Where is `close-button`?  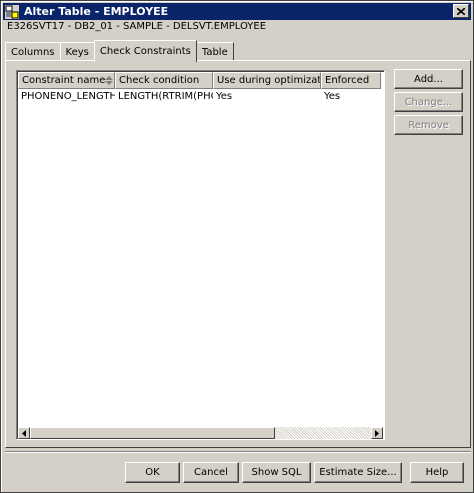
close-button is located at coordinates (461, 11).